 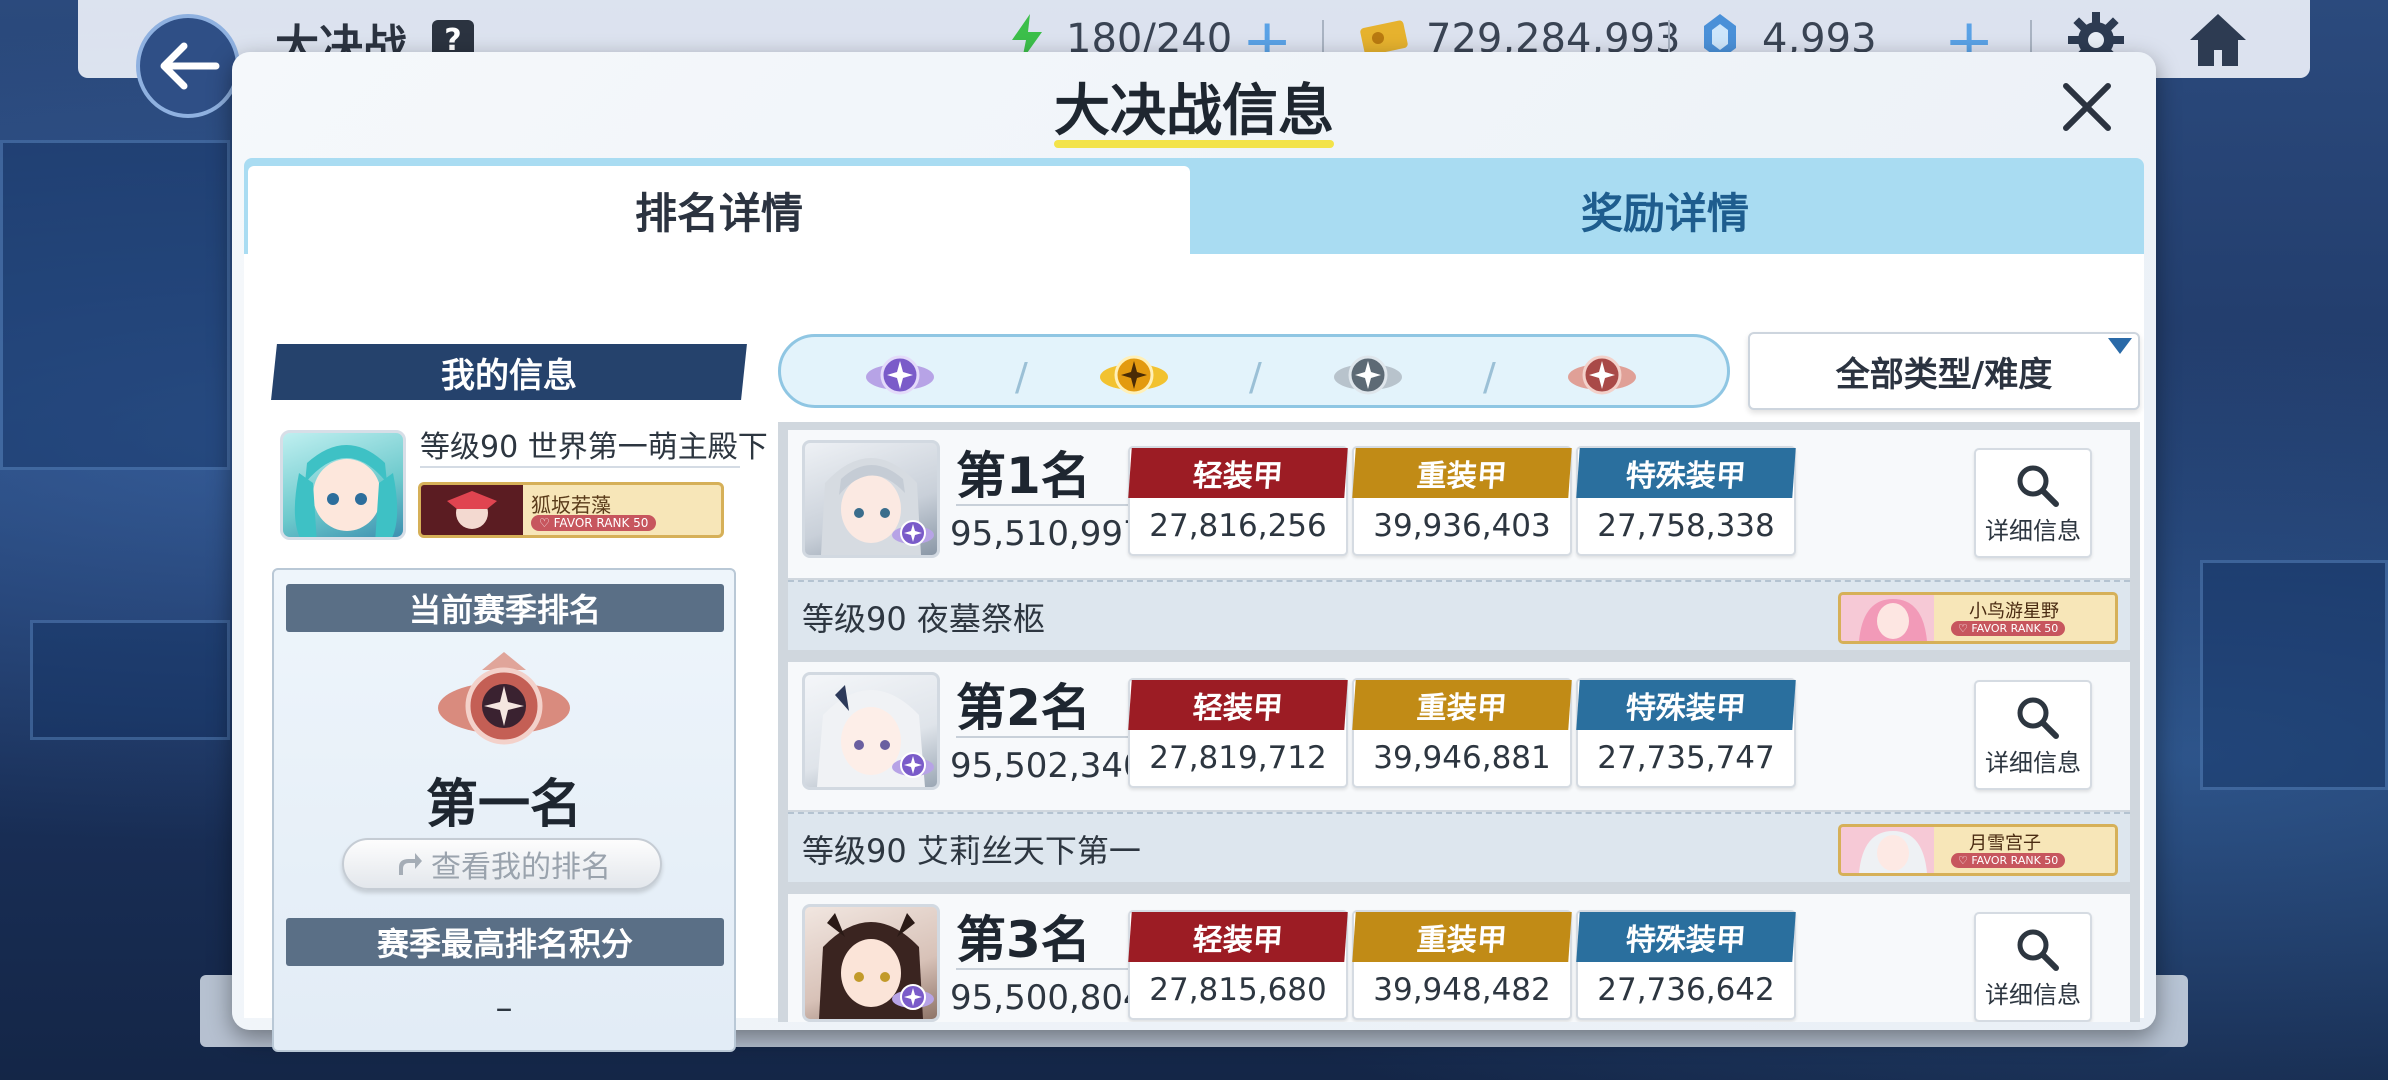 What do you see at coordinates (1023, 476) in the screenshot?
I see `rank-position: 第1名` at bounding box center [1023, 476].